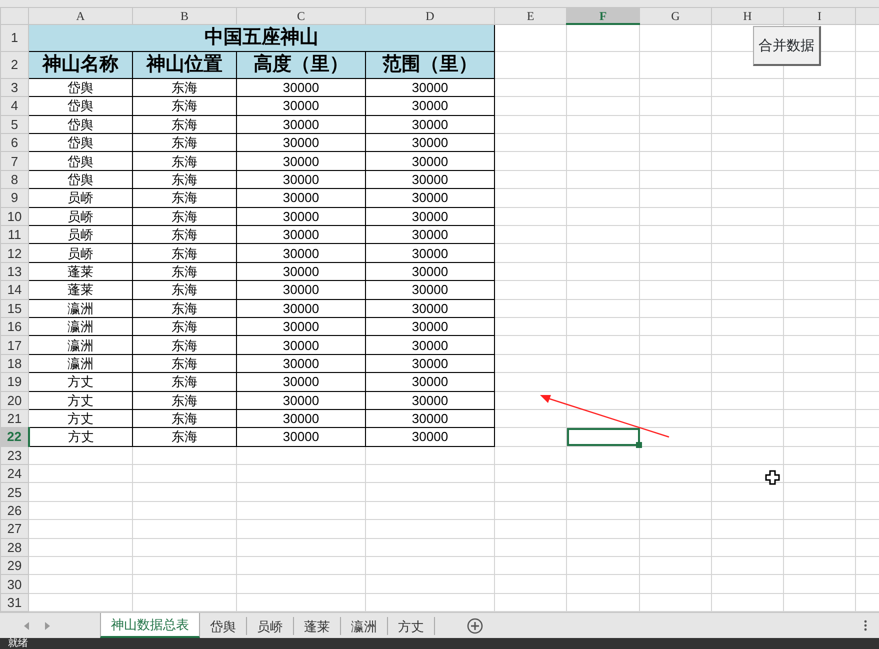 This screenshot has width=879, height=649. I want to click on row-header: 31, so click(14, 602).